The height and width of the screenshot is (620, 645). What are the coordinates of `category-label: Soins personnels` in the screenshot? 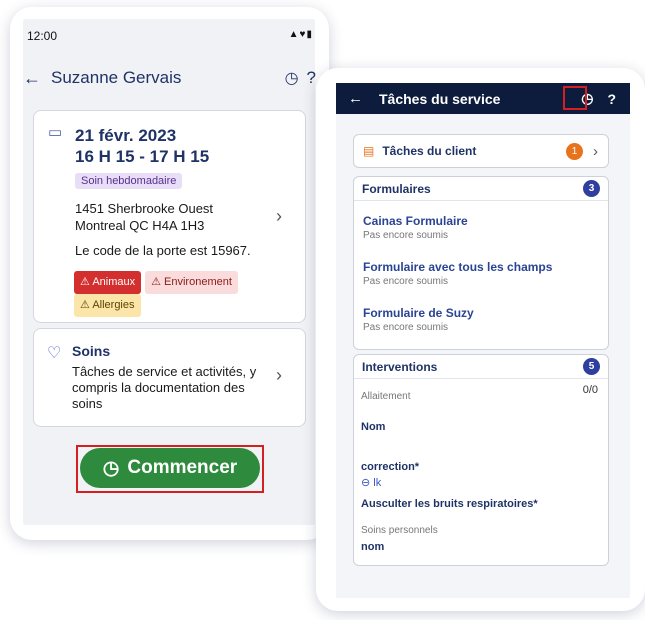 It's located at (399, 530).